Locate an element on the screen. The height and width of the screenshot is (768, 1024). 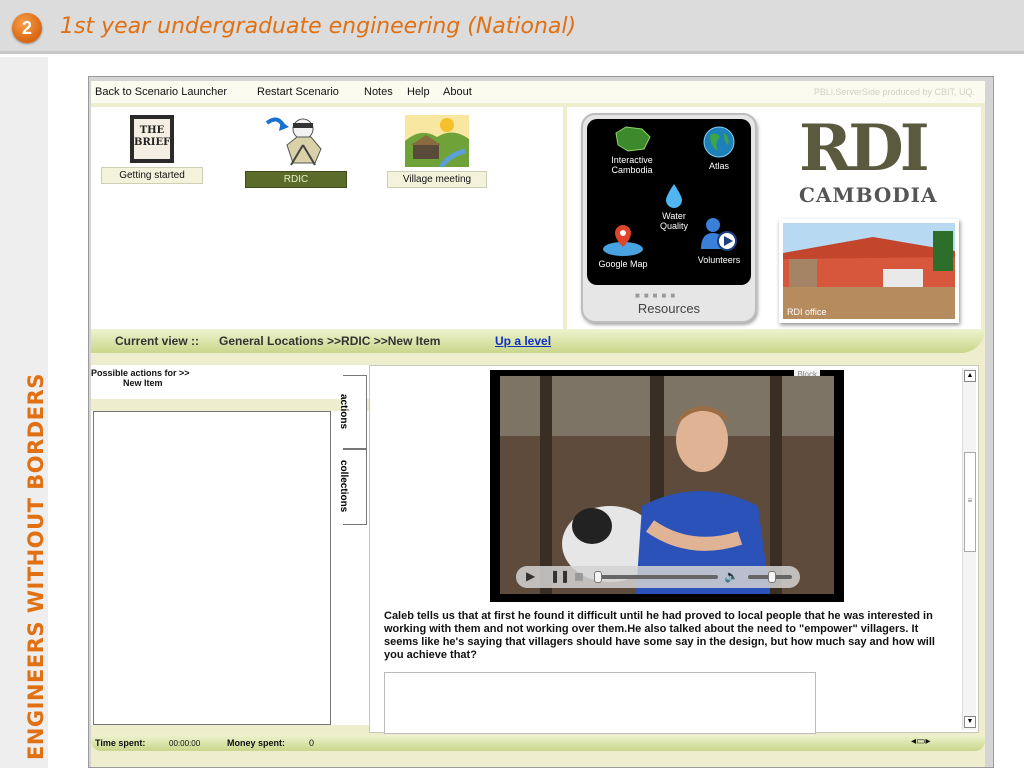
video-controls: ▶ ❚❚ ◼ 🔈 is located at coordinates (658, 577).